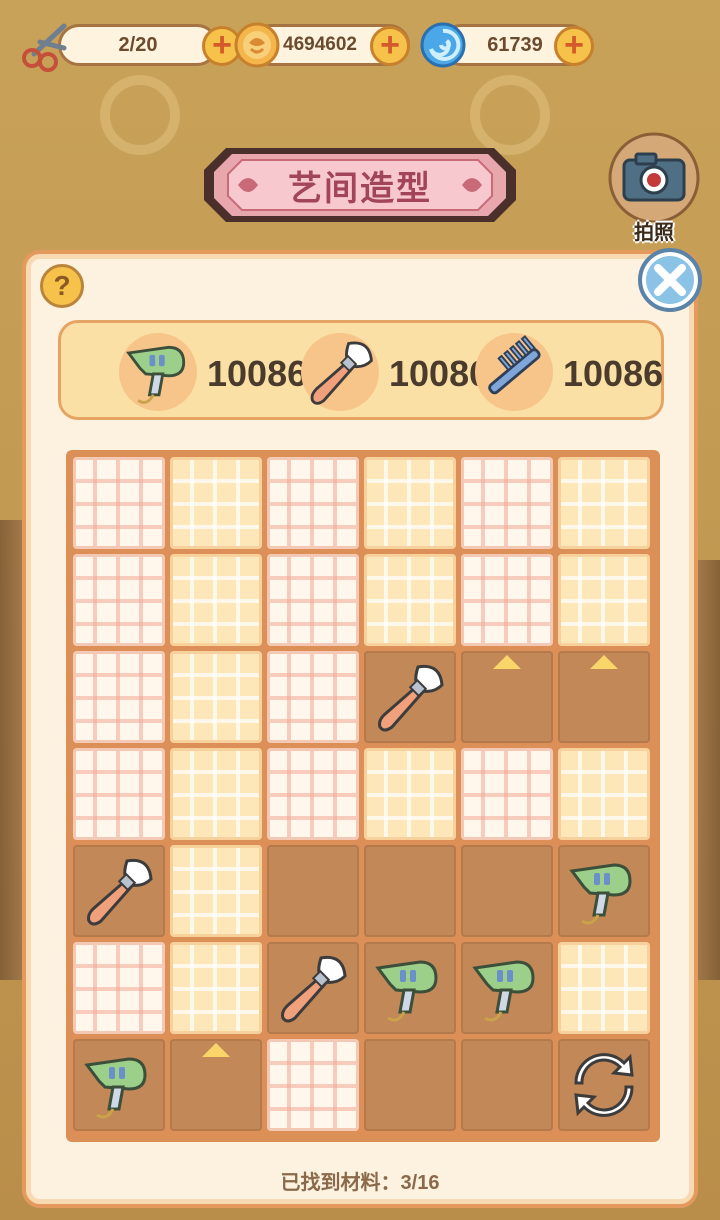  I want to click on scissors-icon, so click(47, 45).